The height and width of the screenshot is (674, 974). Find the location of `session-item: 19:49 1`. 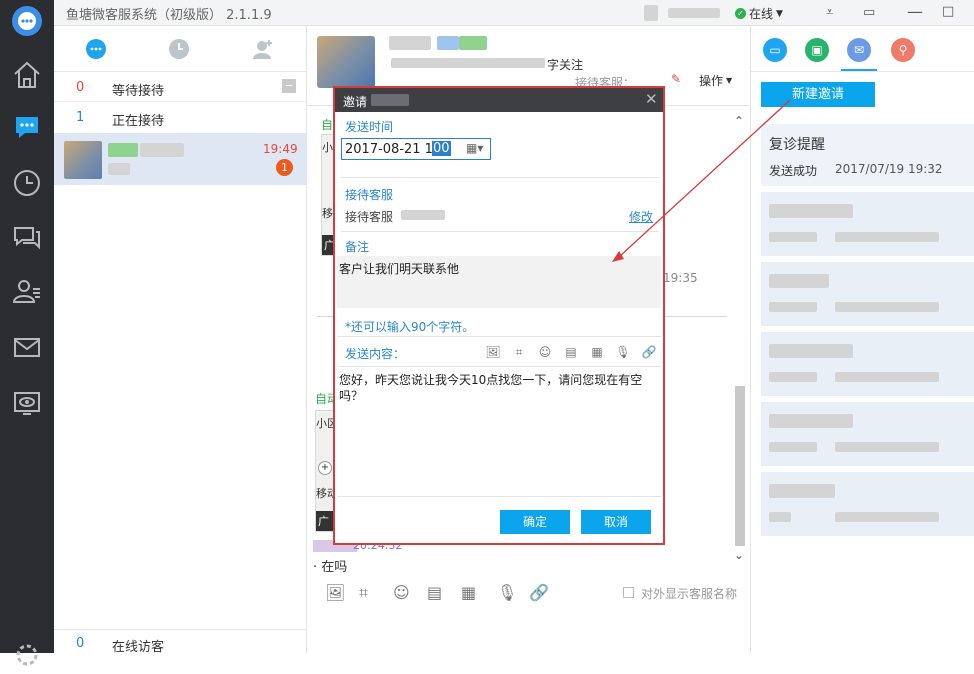

session-item: 19:49 1 is located at coordinates (180, 159).